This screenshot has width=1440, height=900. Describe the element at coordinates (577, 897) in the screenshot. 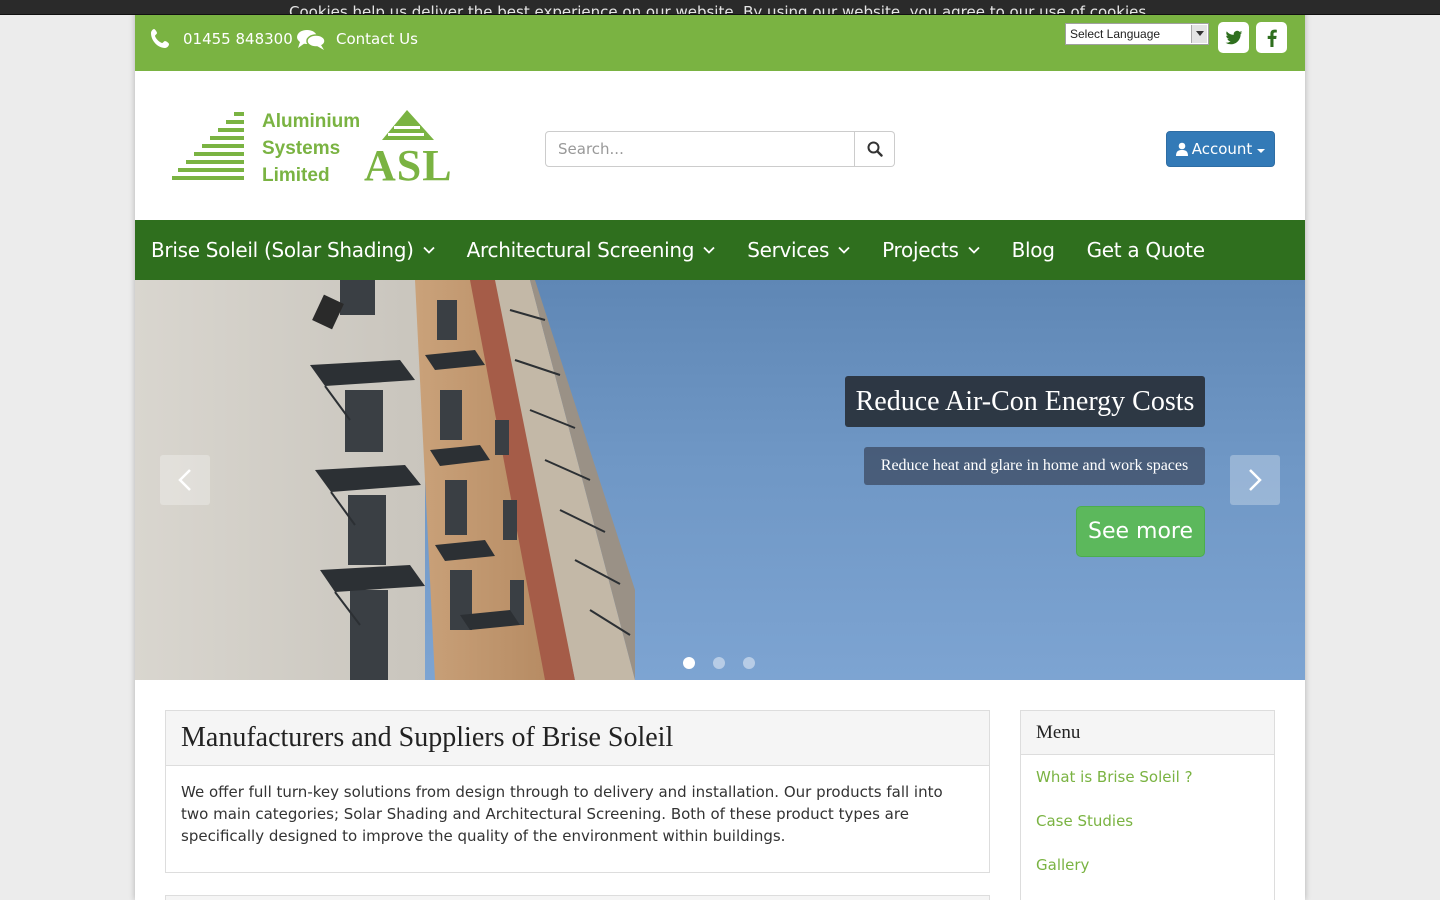

I see `next-panel` at that location.